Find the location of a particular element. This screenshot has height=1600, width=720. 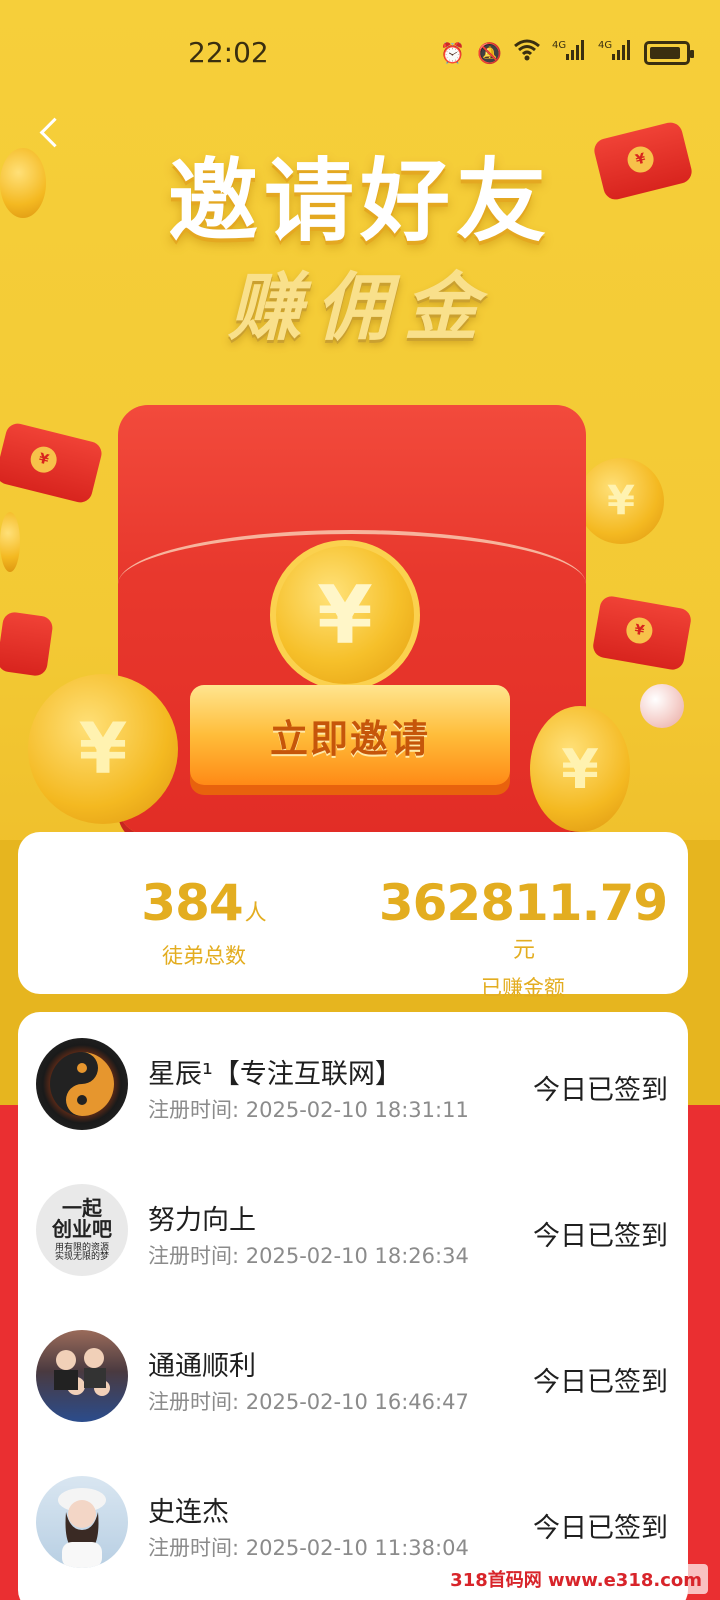

portrait-icon is located at coordinates (82, 1528).